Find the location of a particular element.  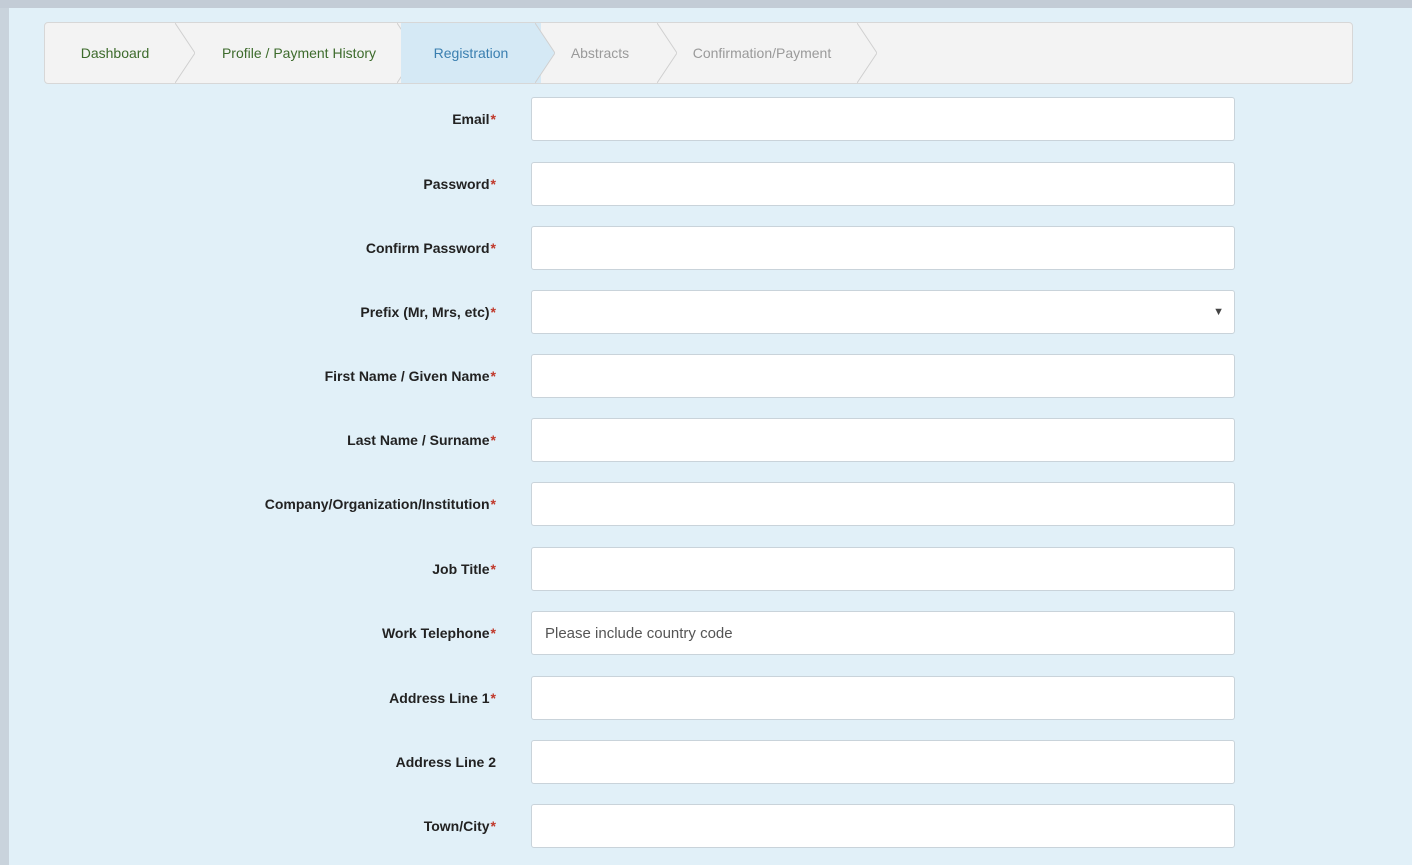

form-row-job-title: Job Title* is located at coordinates (706, 569).